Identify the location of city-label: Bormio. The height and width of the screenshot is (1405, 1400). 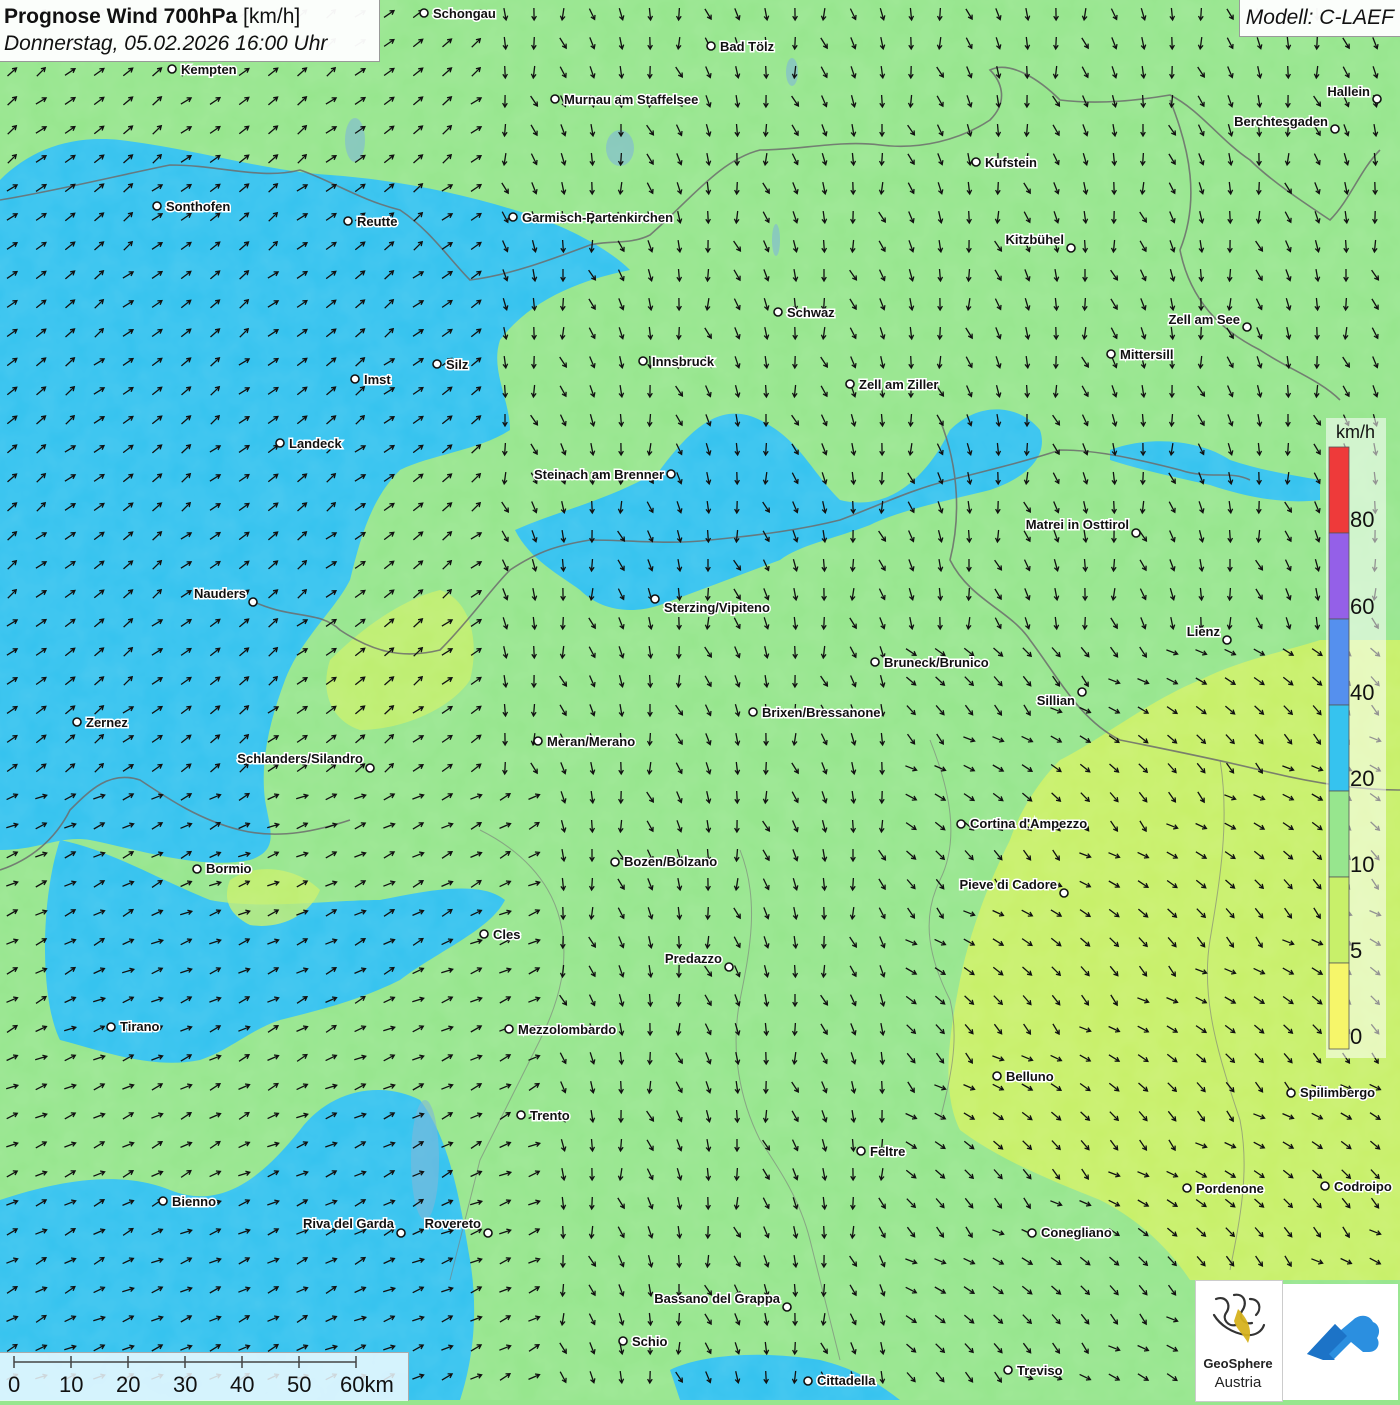
(229, 868).